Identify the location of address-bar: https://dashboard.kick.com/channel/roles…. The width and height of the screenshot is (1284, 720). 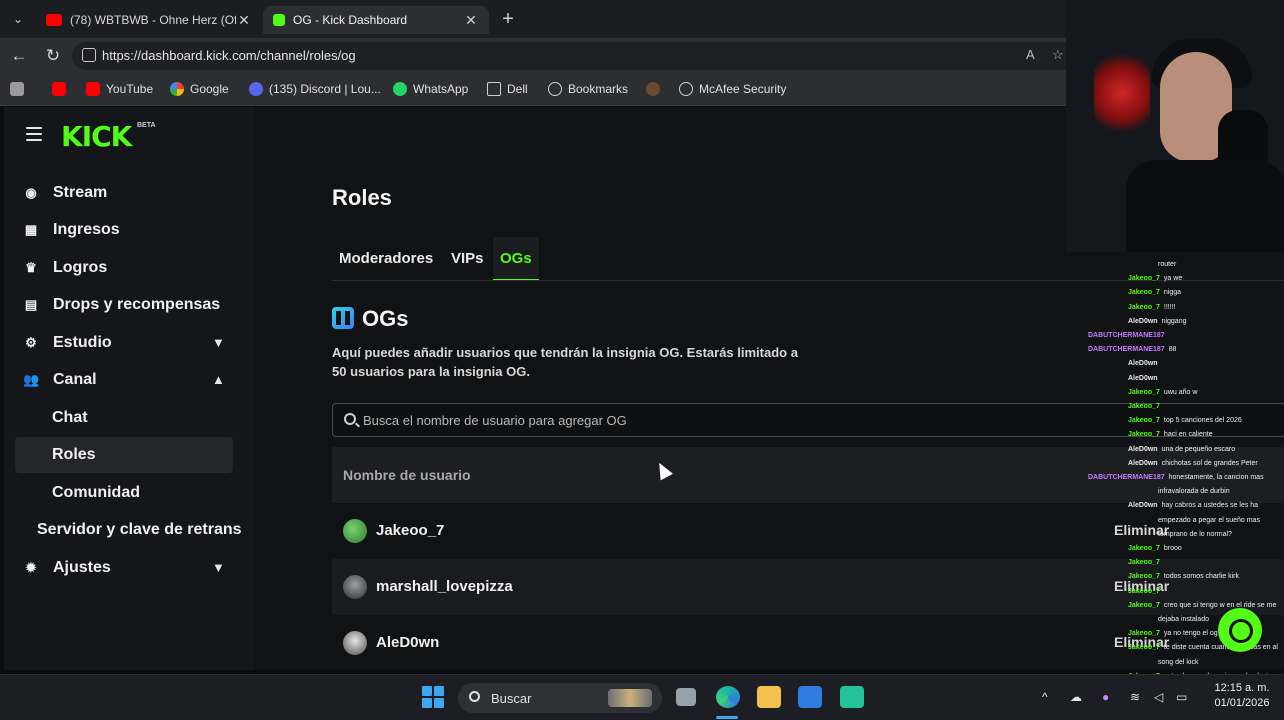
(577, 56).